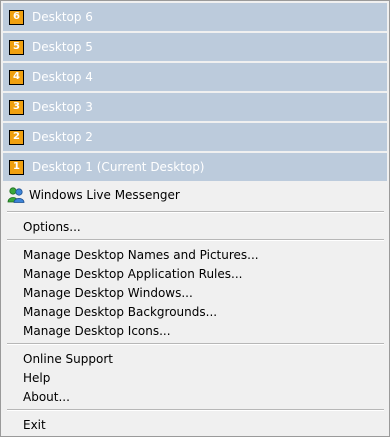 The height and width of the screenshot is (437, 390). I want to click on desktop-number-badge-icon: 6, so click(16, 17).